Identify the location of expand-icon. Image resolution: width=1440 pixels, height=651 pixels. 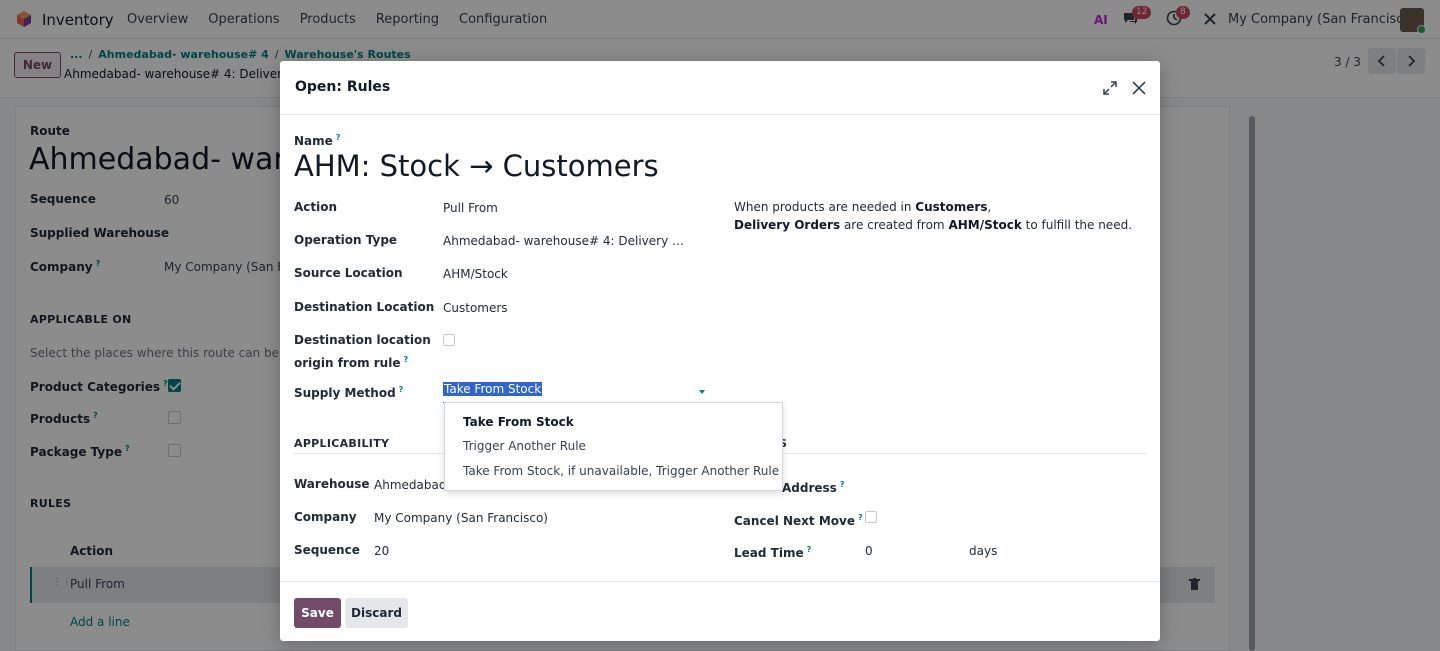
(1110, 88).